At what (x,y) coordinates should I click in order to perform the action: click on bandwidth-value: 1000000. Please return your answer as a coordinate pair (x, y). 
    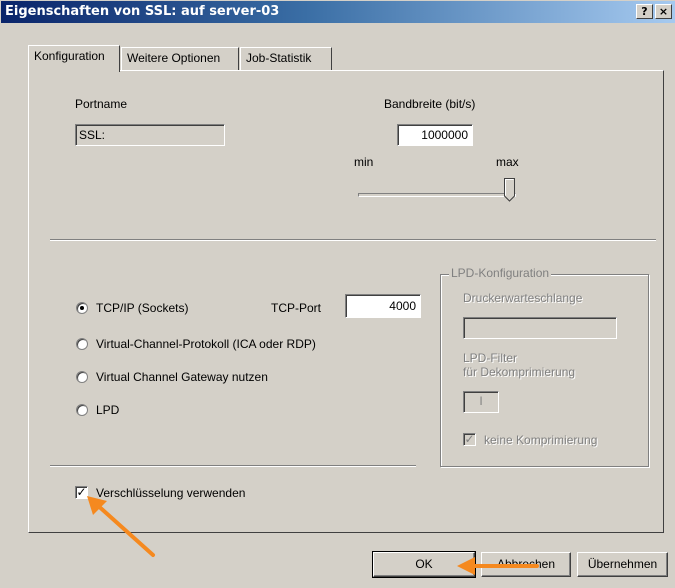
    Looking at the image, I should click on (444, 135).